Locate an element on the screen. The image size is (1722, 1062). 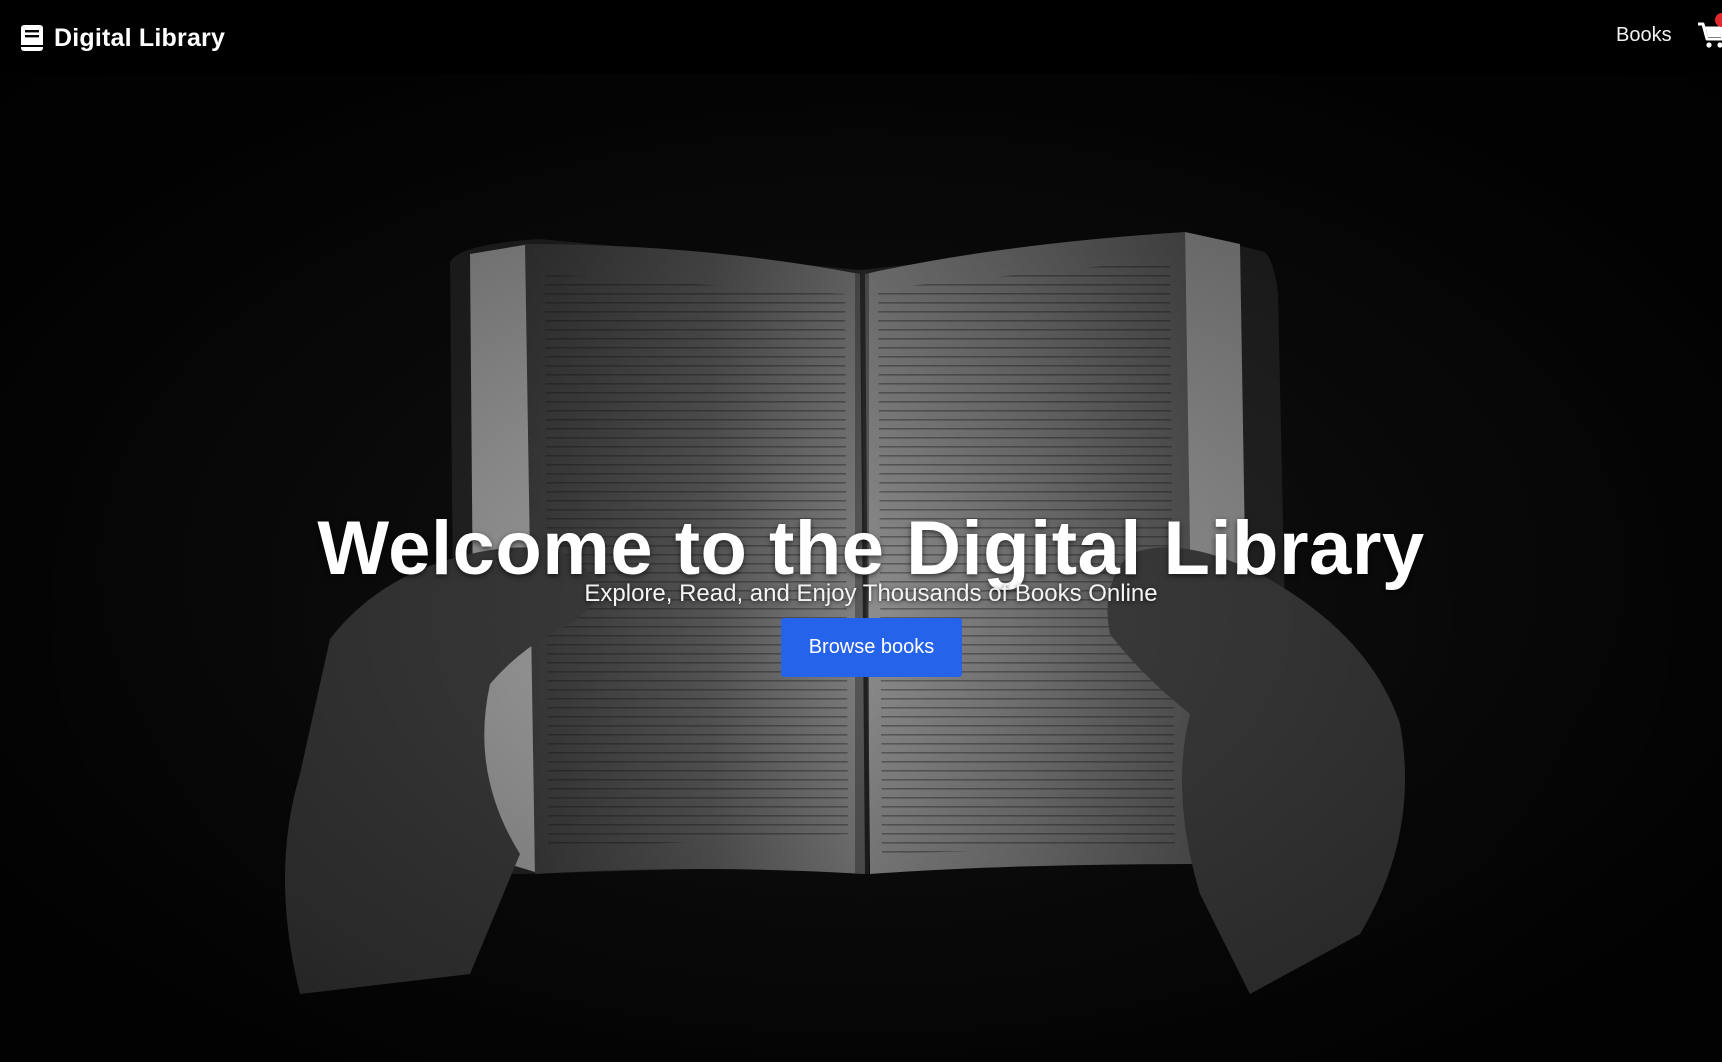
navbar: Digital Library Books is located at coordinates (861, 37).